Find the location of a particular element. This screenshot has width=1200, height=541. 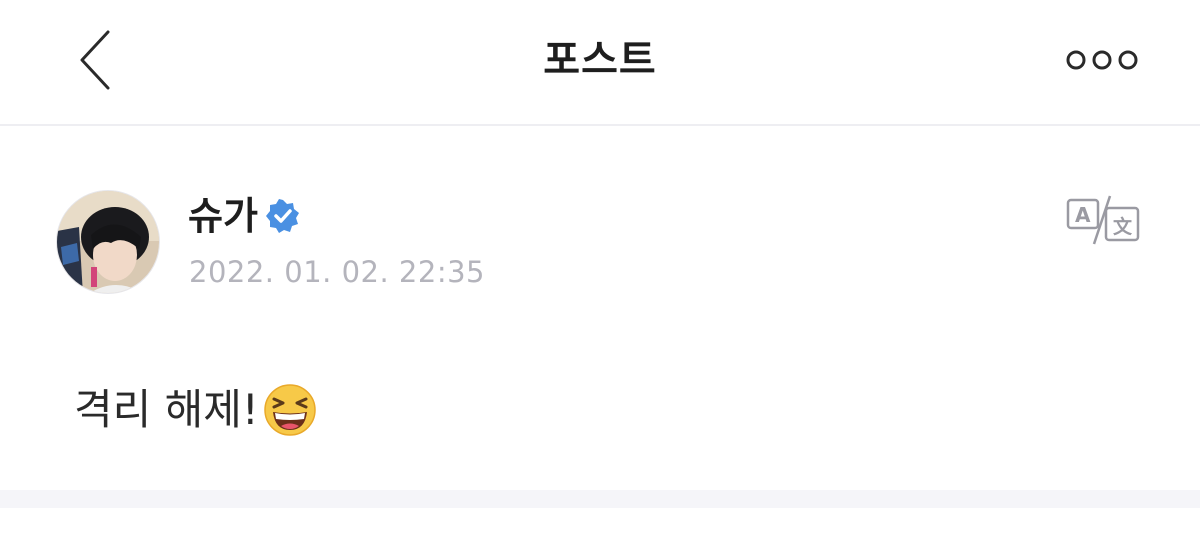

avatar-image is located at coordinates (108, 242).